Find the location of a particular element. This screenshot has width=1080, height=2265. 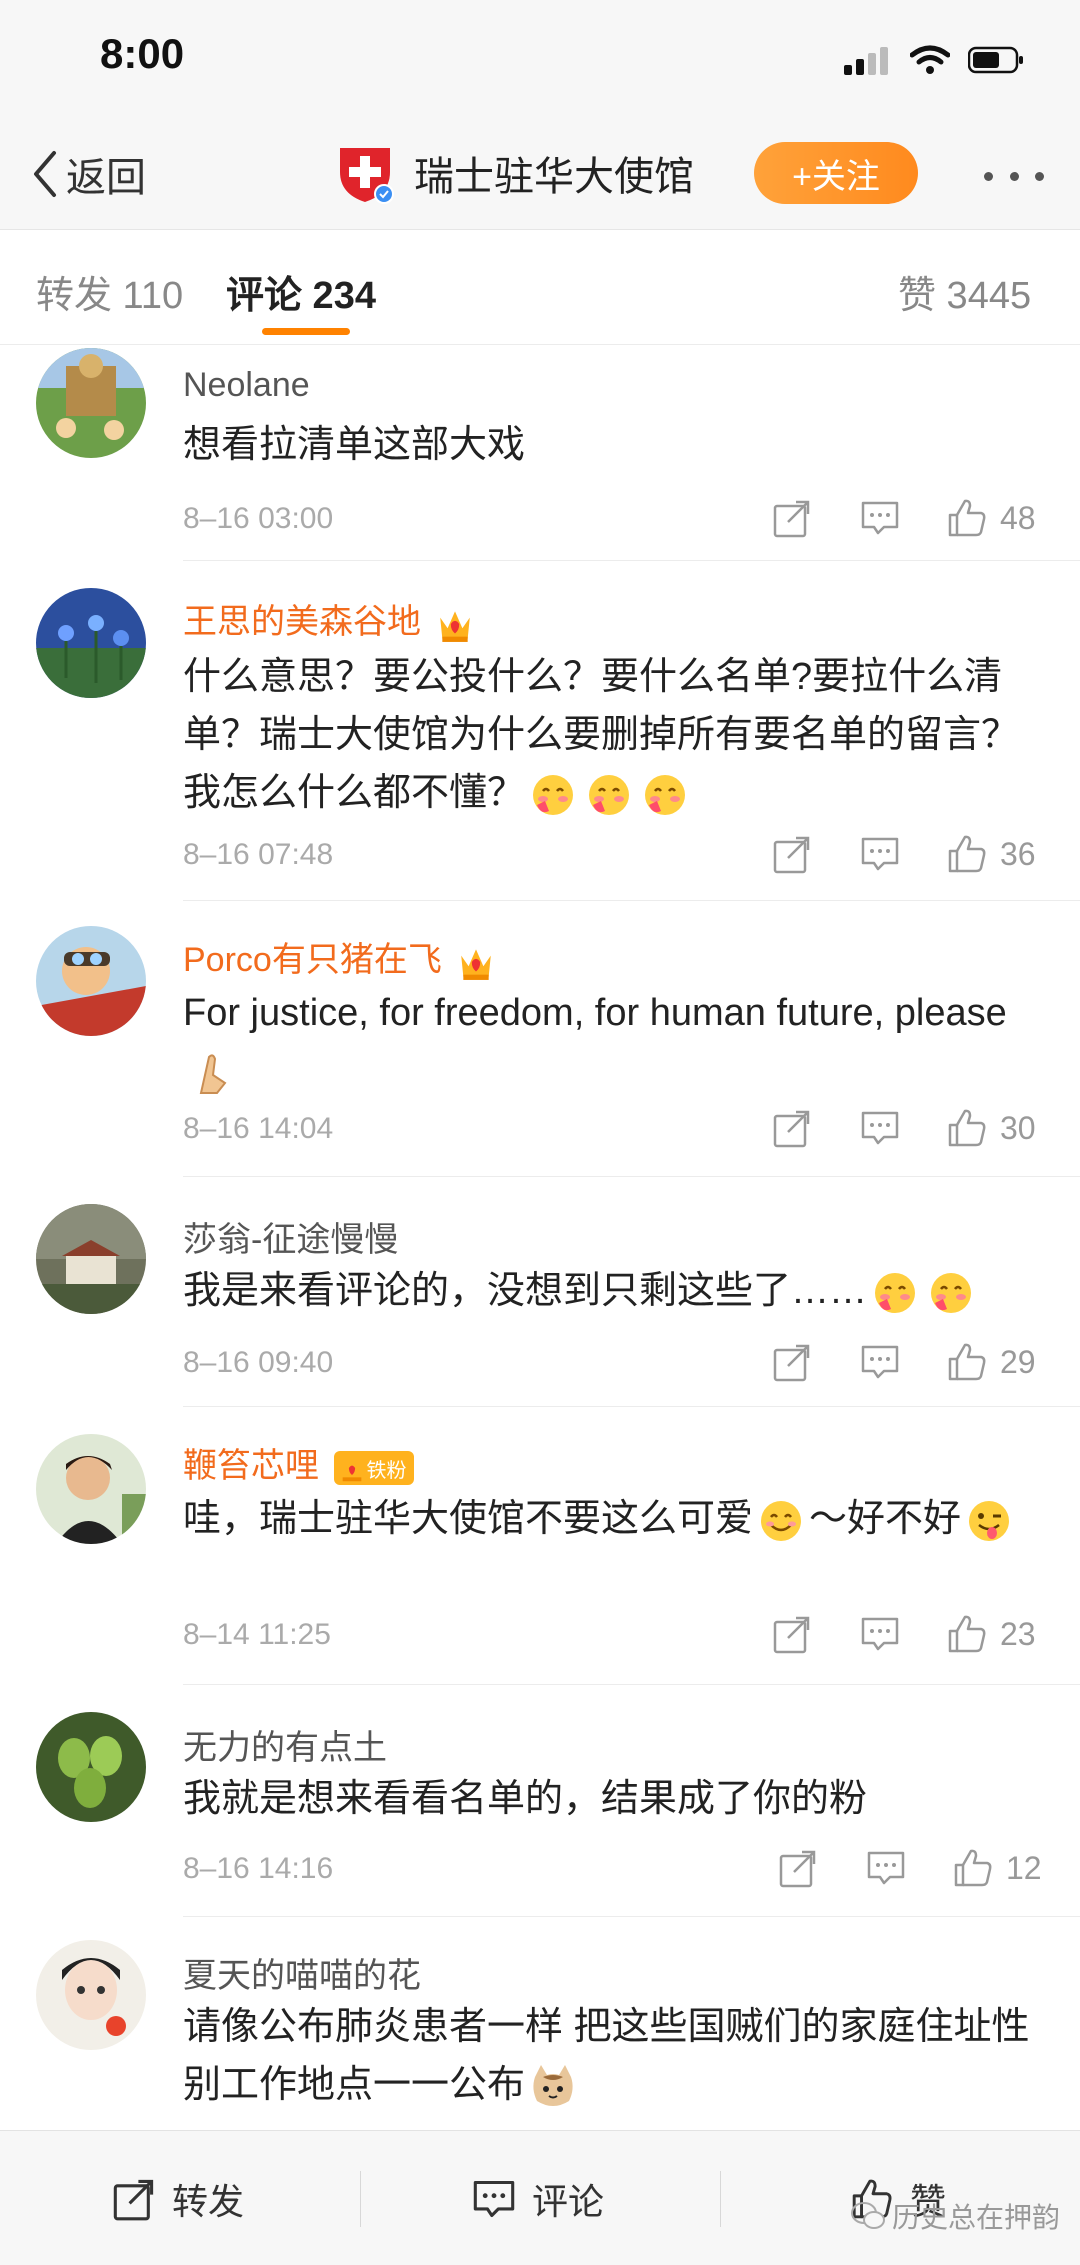

tab-likes: 赞 3445 is located at coordinates (964, 291).